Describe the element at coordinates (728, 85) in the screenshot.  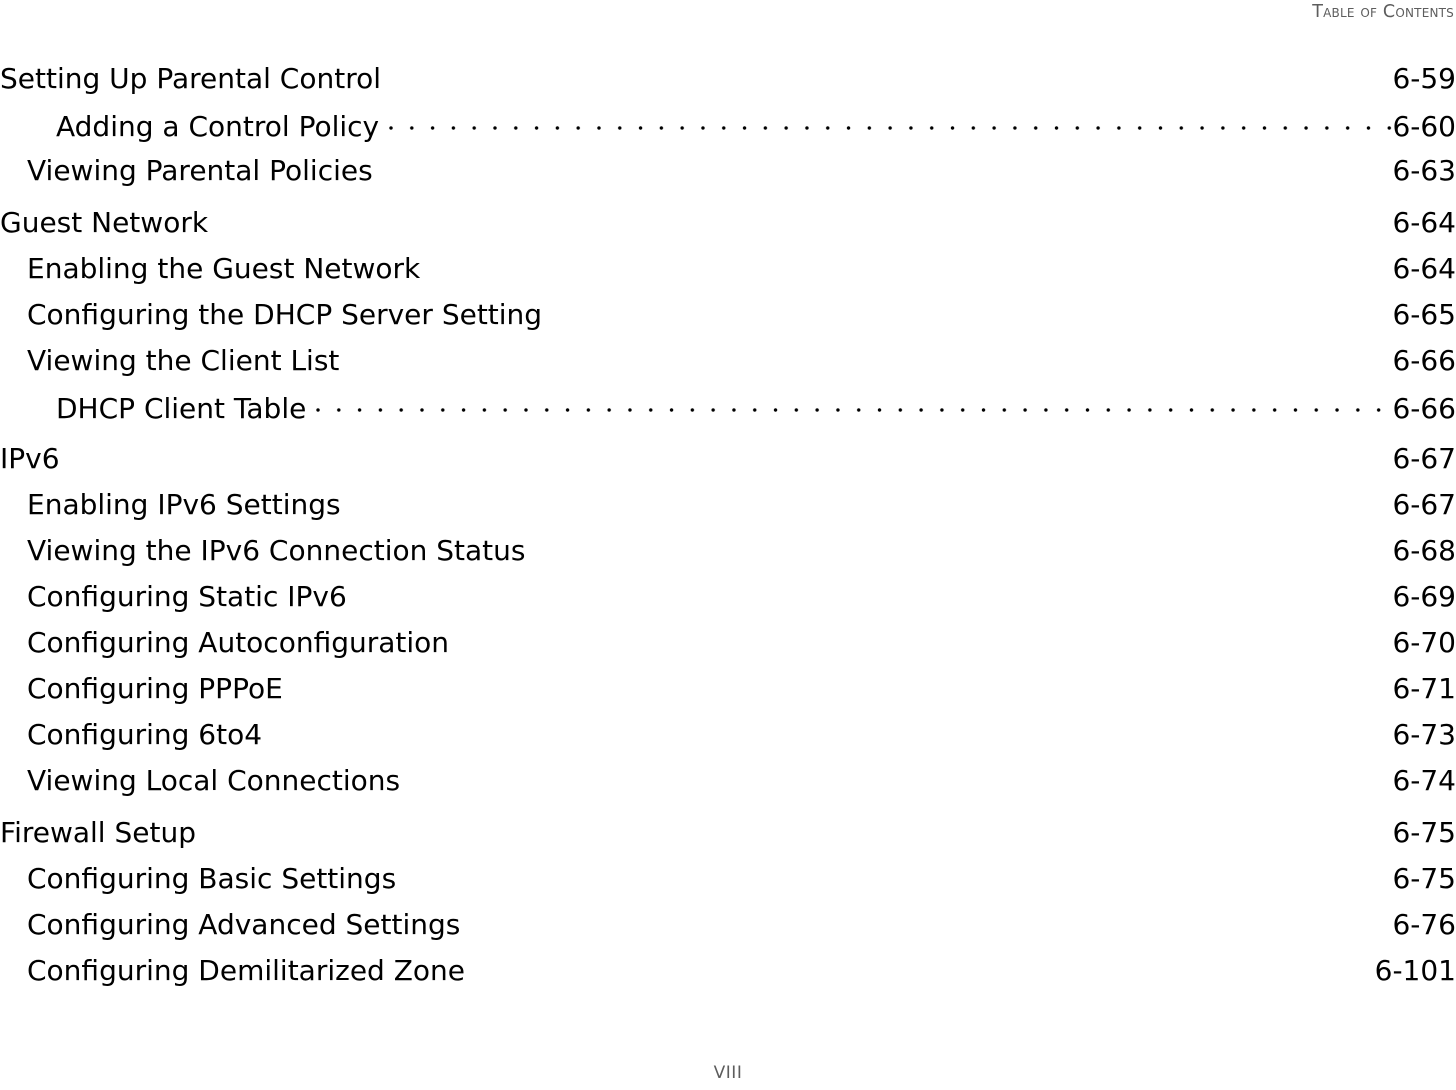
I see `toc-entry: Setting Up Parental Control 6-59` at that location.